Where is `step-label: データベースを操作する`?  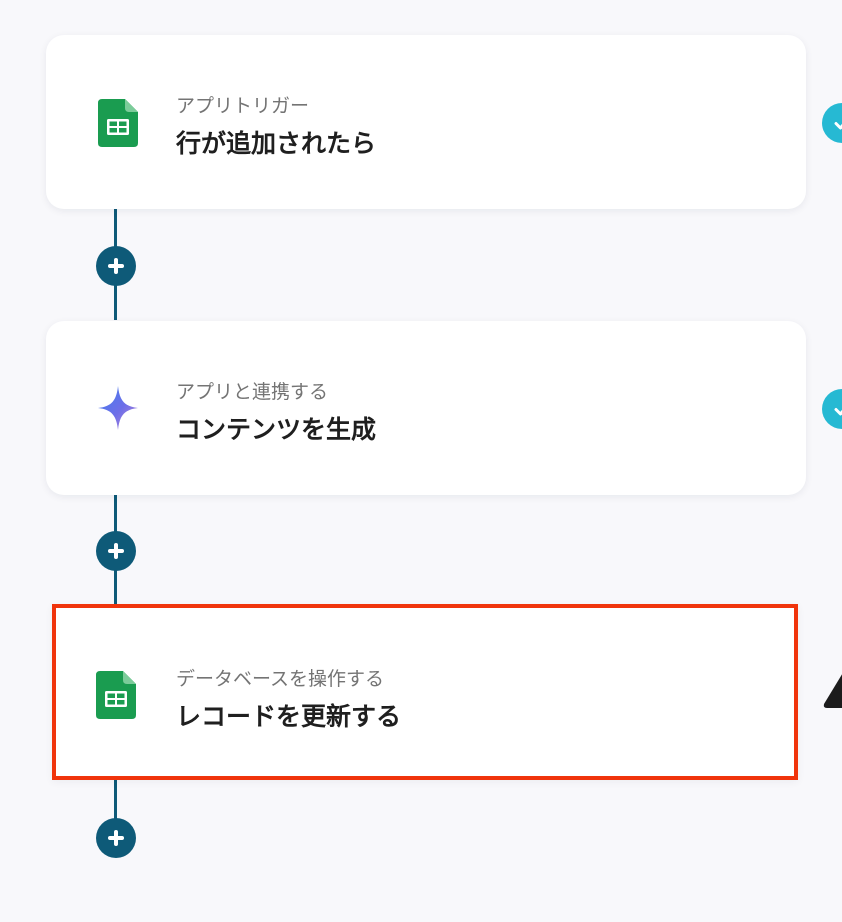 step-label: データベースを操作する is located at coordinates (280, 679).